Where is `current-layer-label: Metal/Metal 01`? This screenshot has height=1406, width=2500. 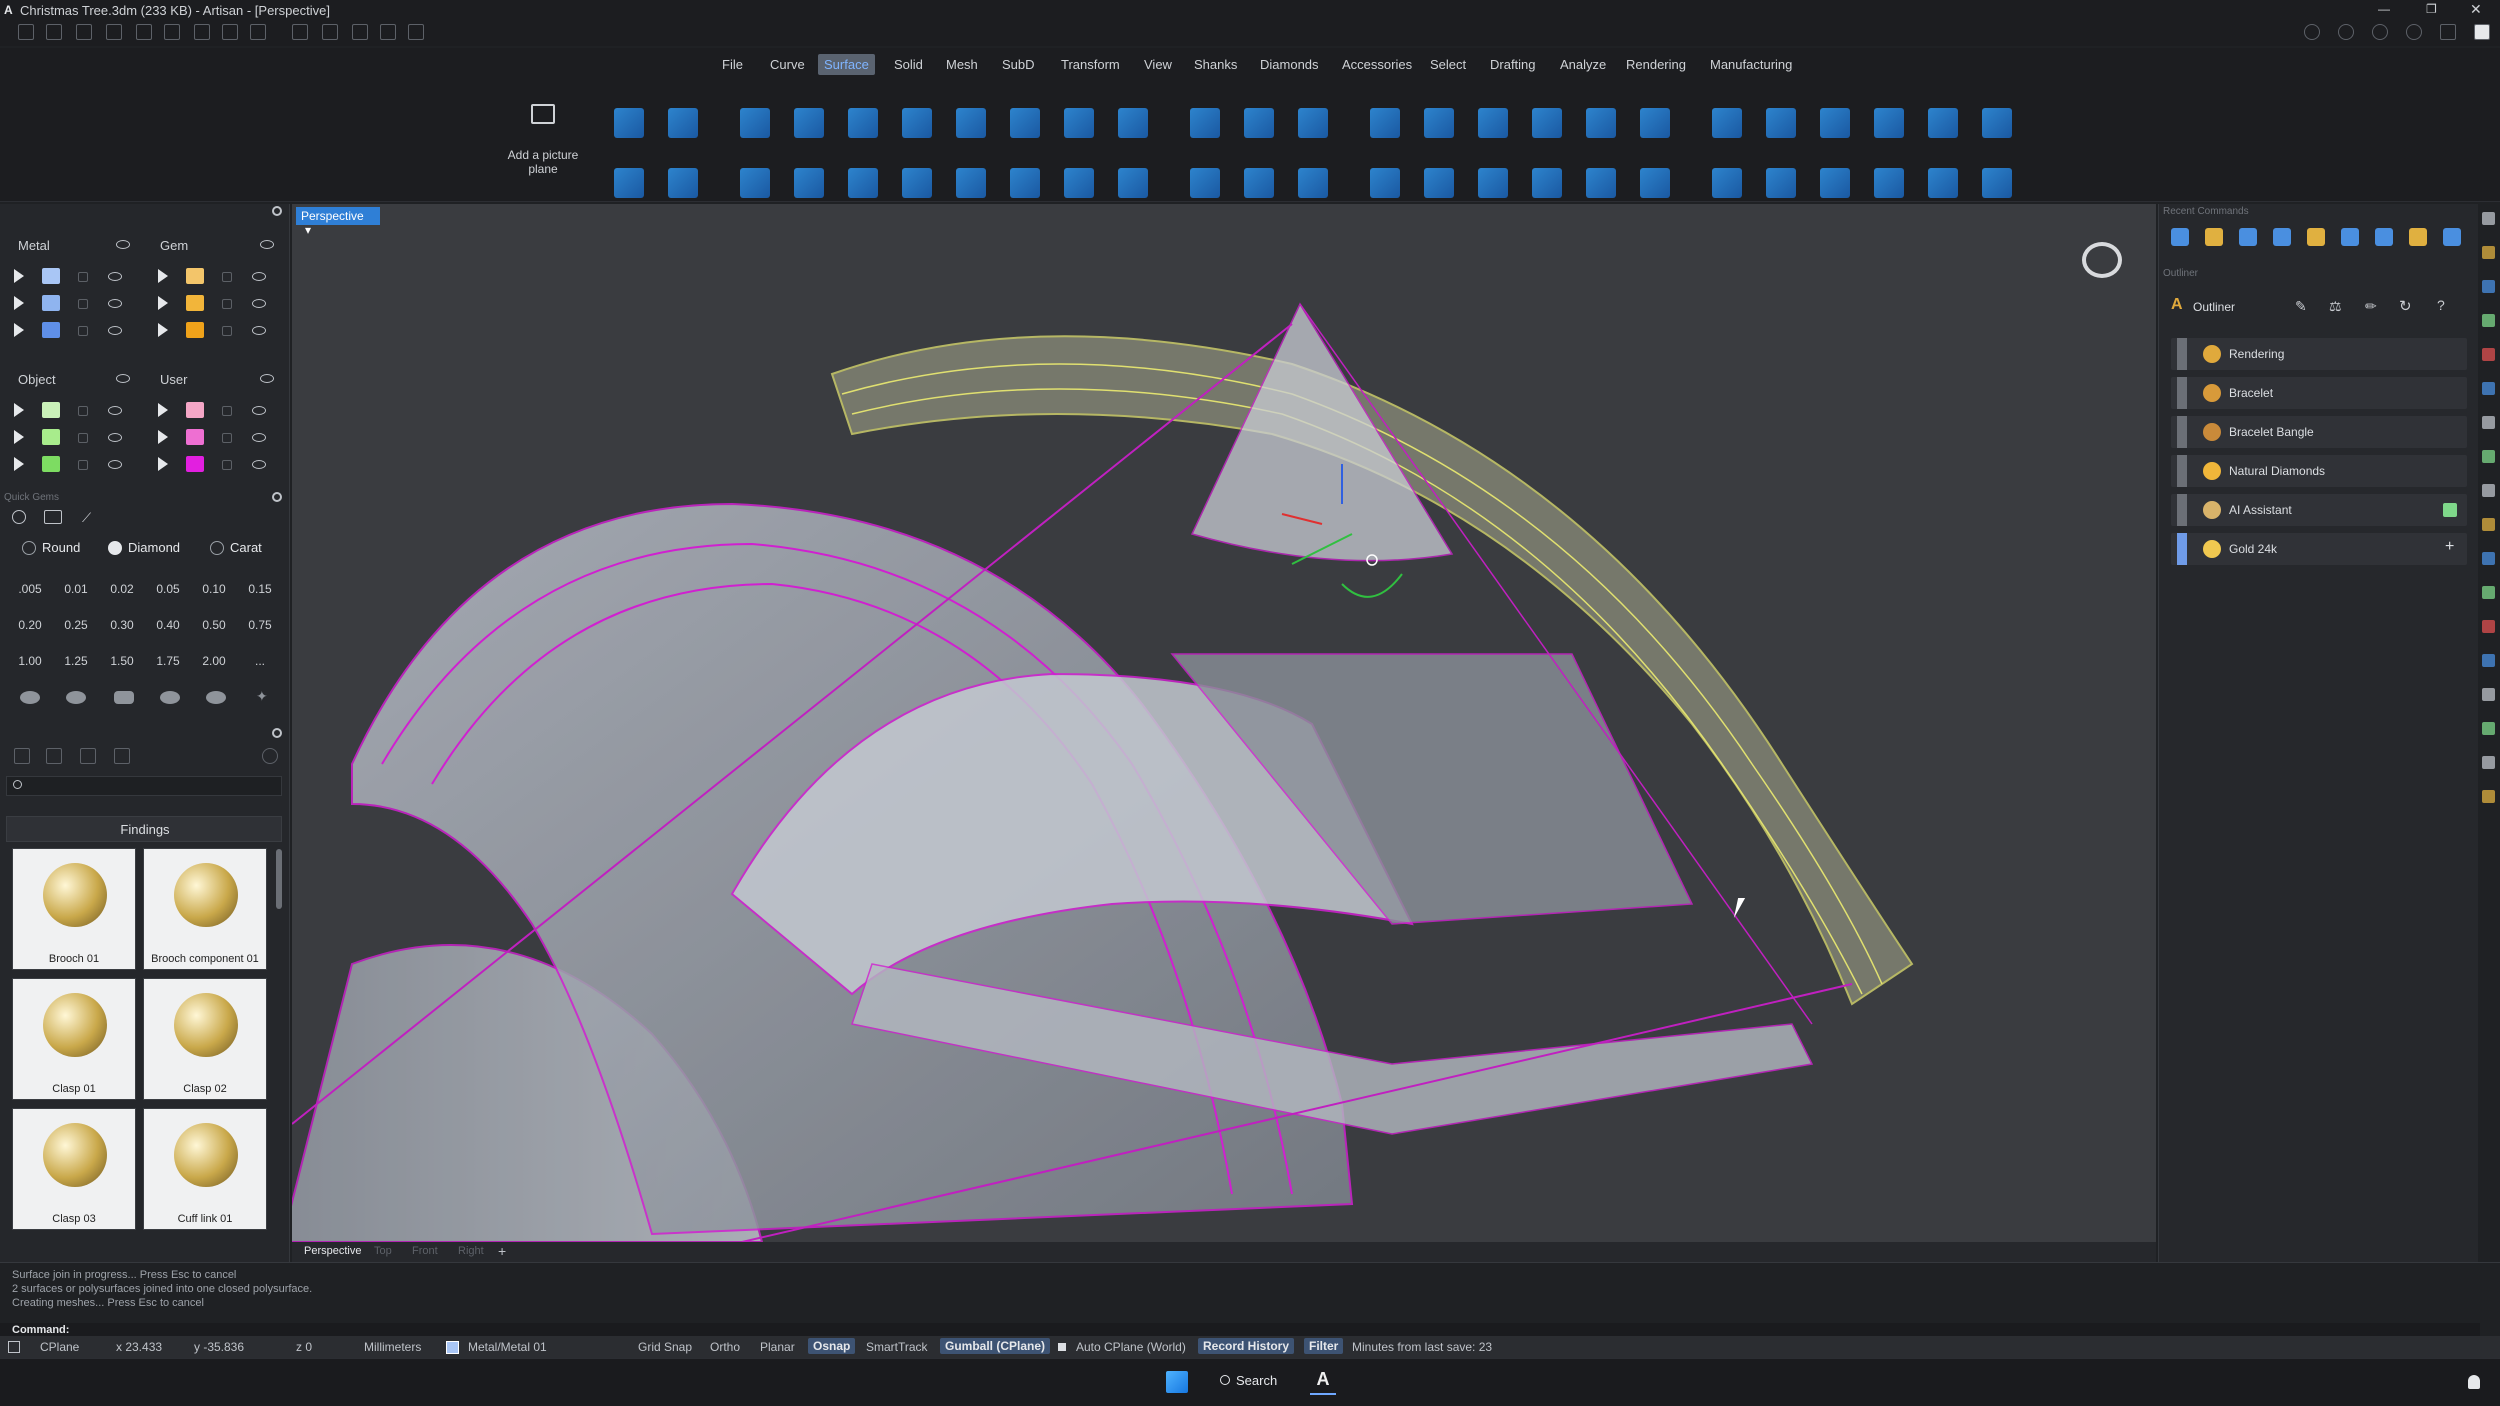 current-layer-label: Metal/Metal 01 is located at coordinates (507, 1347).